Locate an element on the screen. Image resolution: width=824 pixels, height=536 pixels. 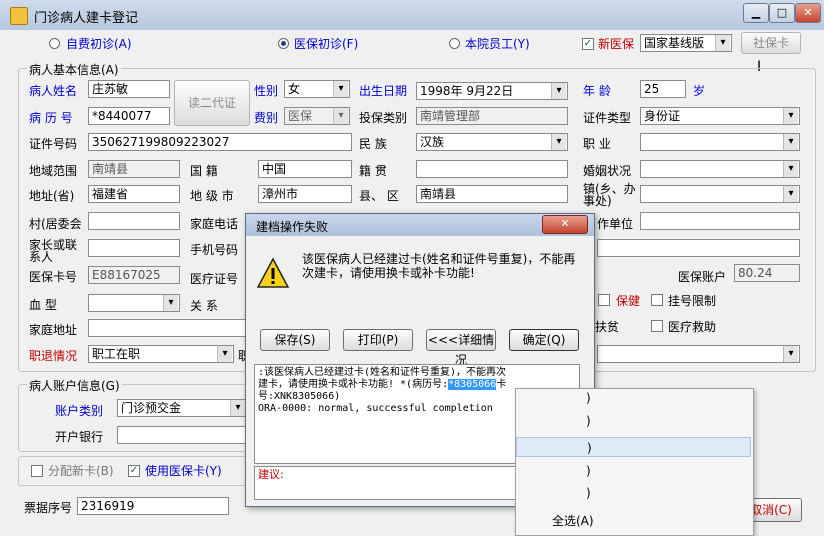
close-button: ✕ is located at coordinates (808, 13).